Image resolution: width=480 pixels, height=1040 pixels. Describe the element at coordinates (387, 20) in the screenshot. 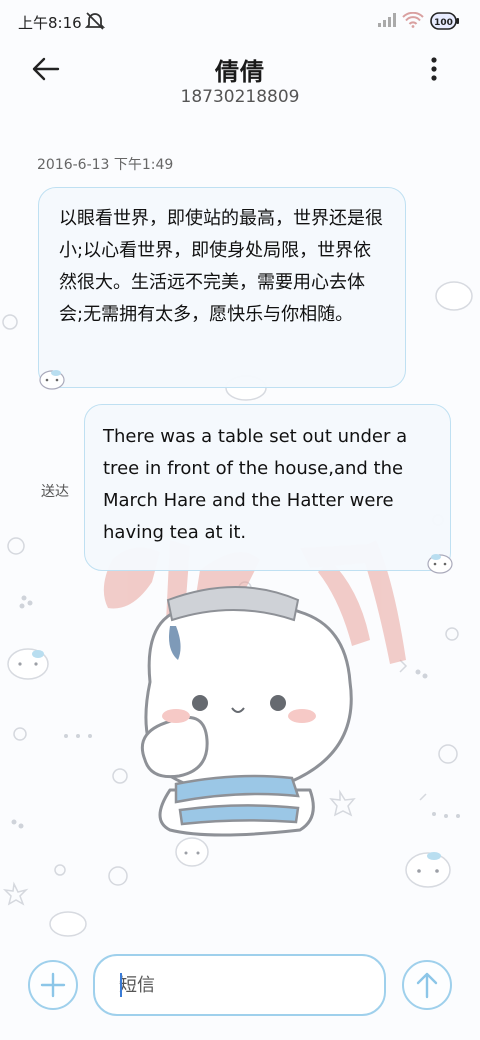

I see `signal-icon` at that location.